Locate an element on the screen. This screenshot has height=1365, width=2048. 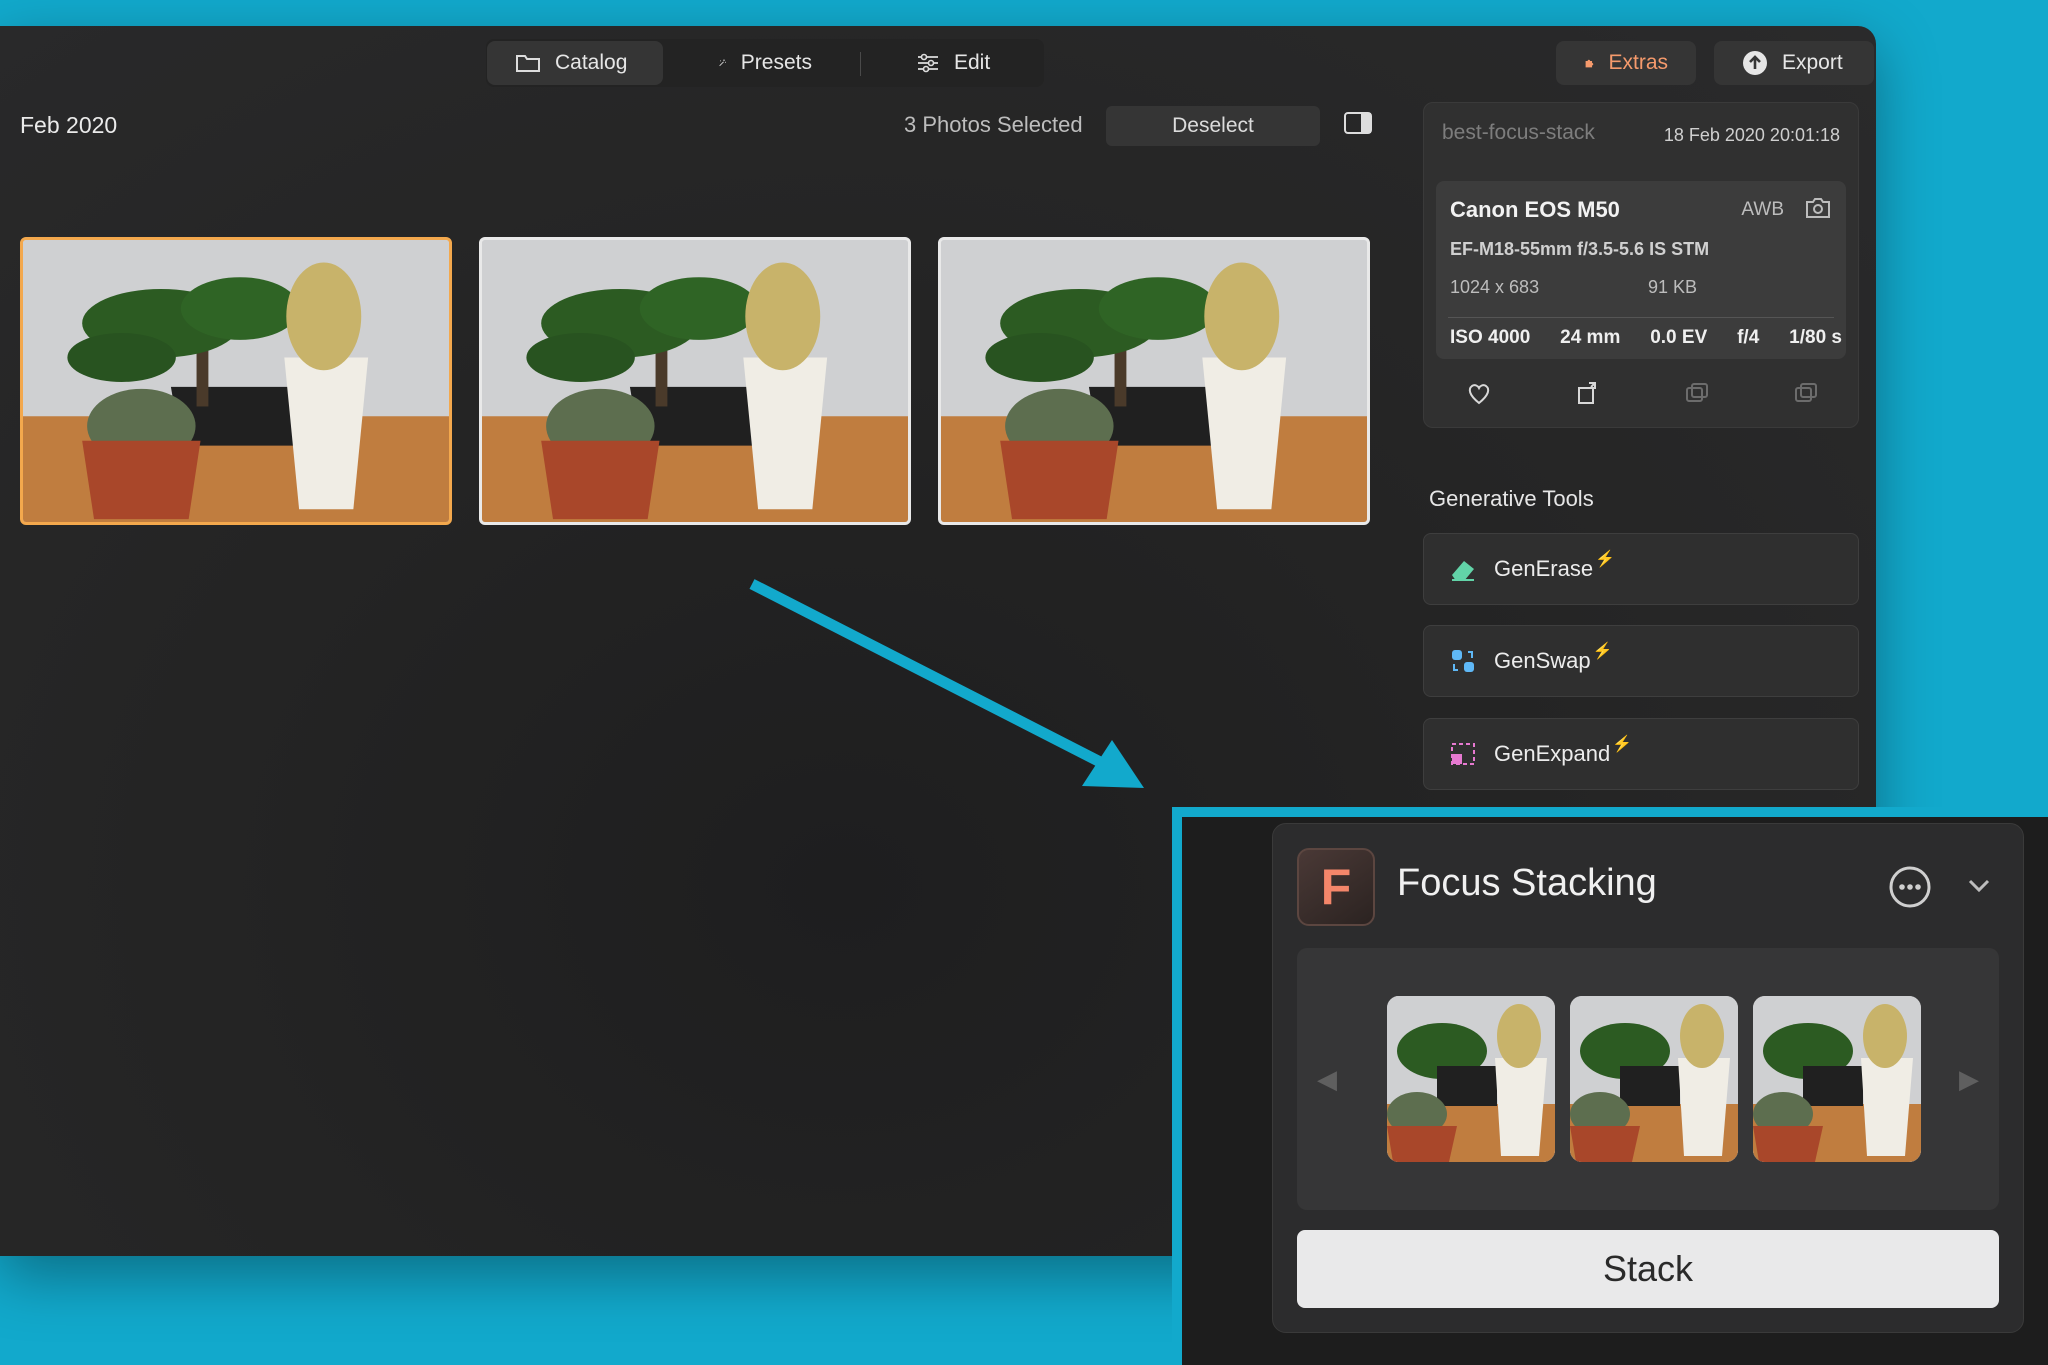
focus-stacking-panel: F Focus Stacking ◀ ▶ Stack is located at coordinates (1648, 1078).